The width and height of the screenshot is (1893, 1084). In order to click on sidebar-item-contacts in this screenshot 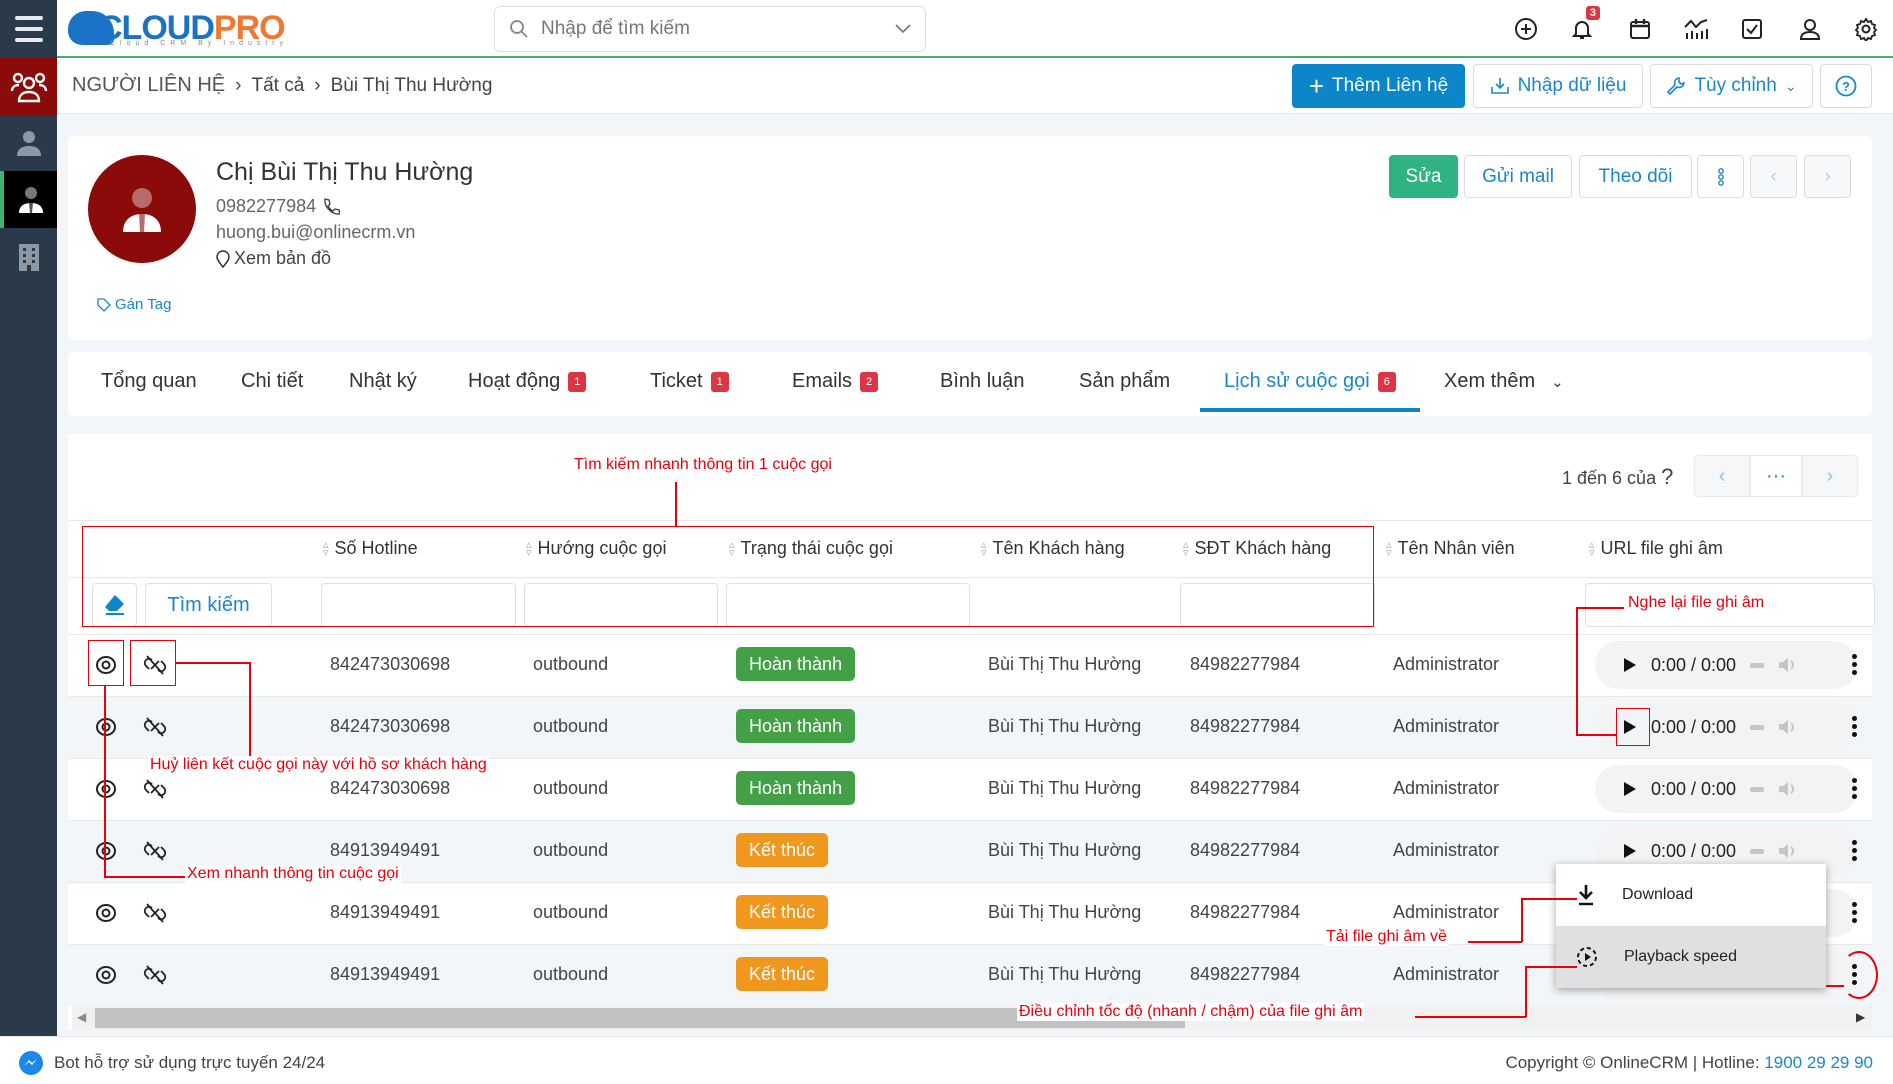, I will do `click(28, 199)`.